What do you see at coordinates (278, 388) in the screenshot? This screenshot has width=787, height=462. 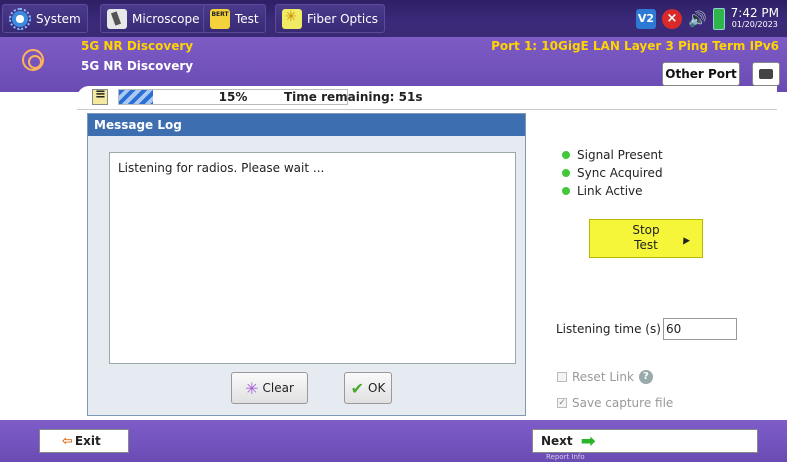 I see `clear-label: Clear` at bounding box center [278, 388].